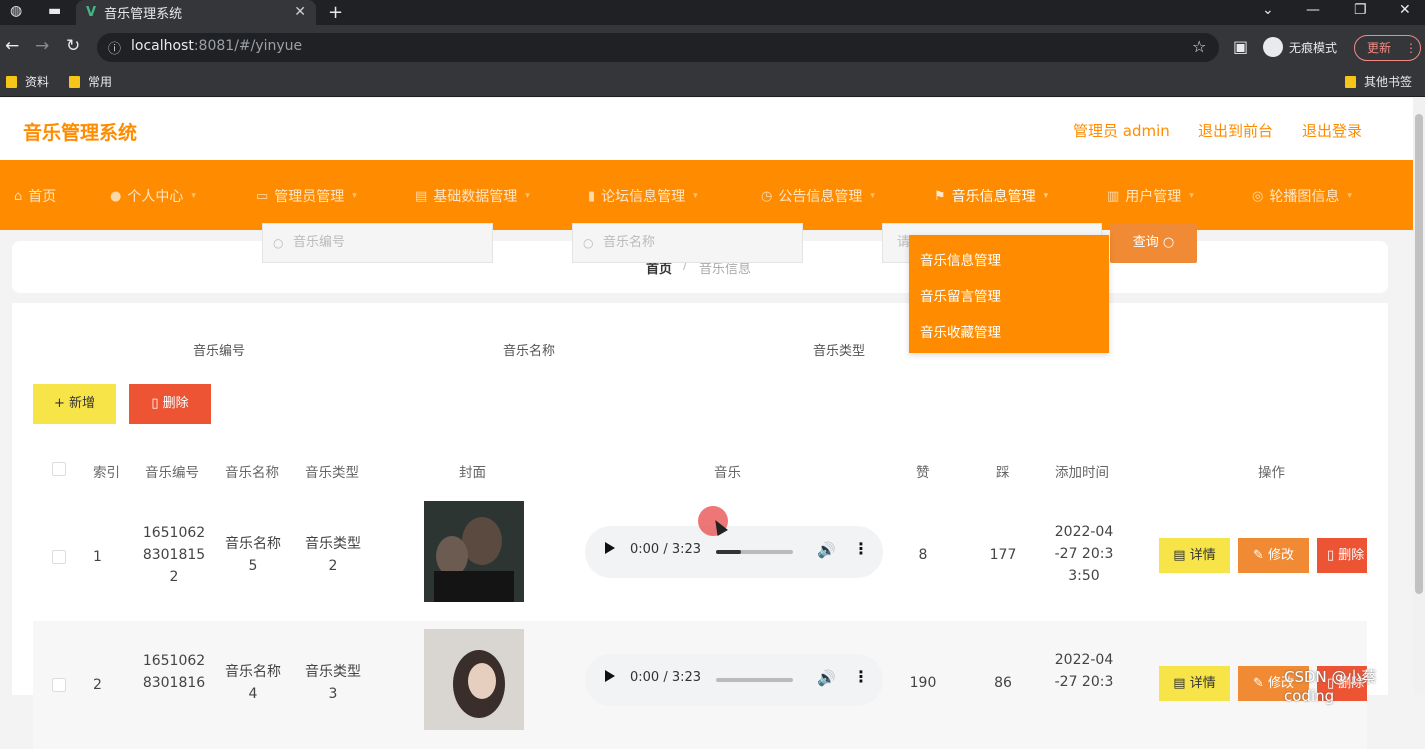  What do you see at coordinates (960, 295) in the screenshot?
I see `submenu-music-comments: 音乐留言管理` at bounding box center [960, 295].